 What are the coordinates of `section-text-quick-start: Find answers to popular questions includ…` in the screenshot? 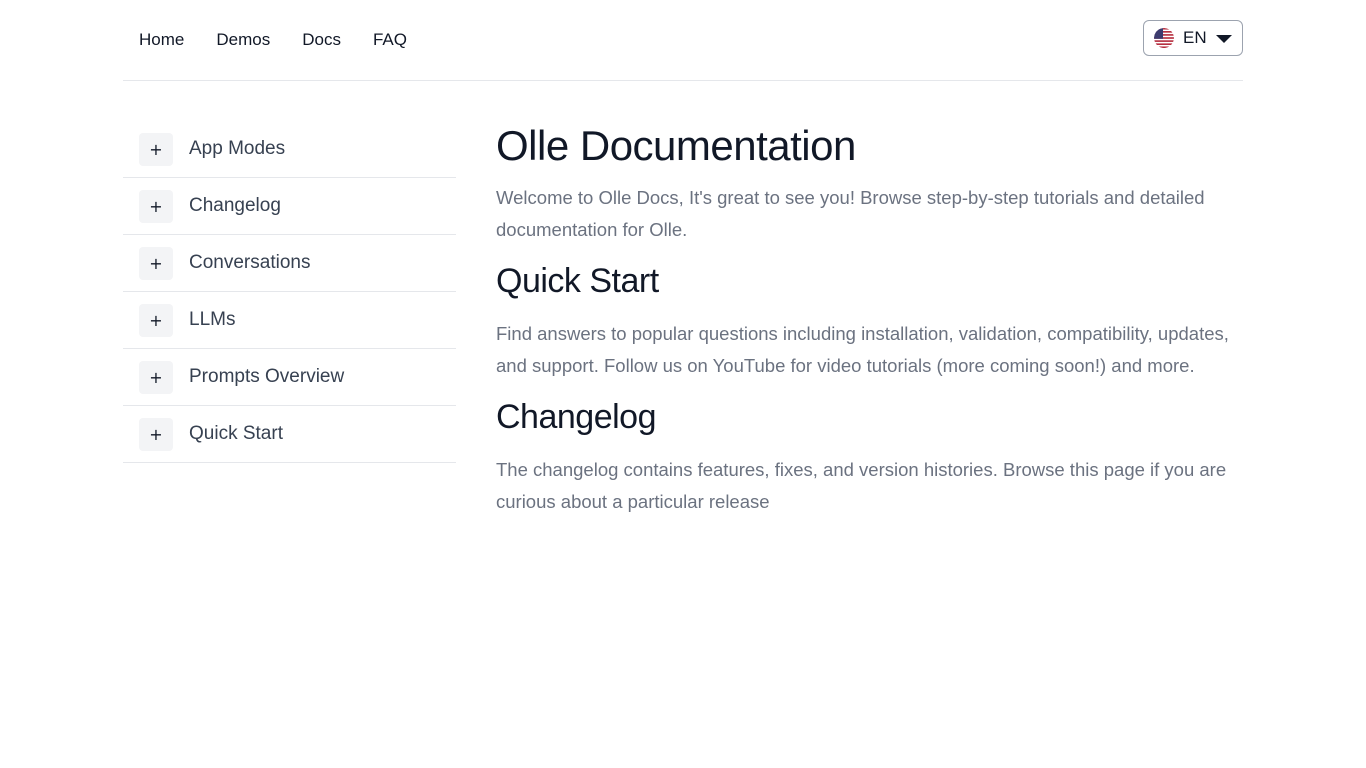 It's located at (862, 349).